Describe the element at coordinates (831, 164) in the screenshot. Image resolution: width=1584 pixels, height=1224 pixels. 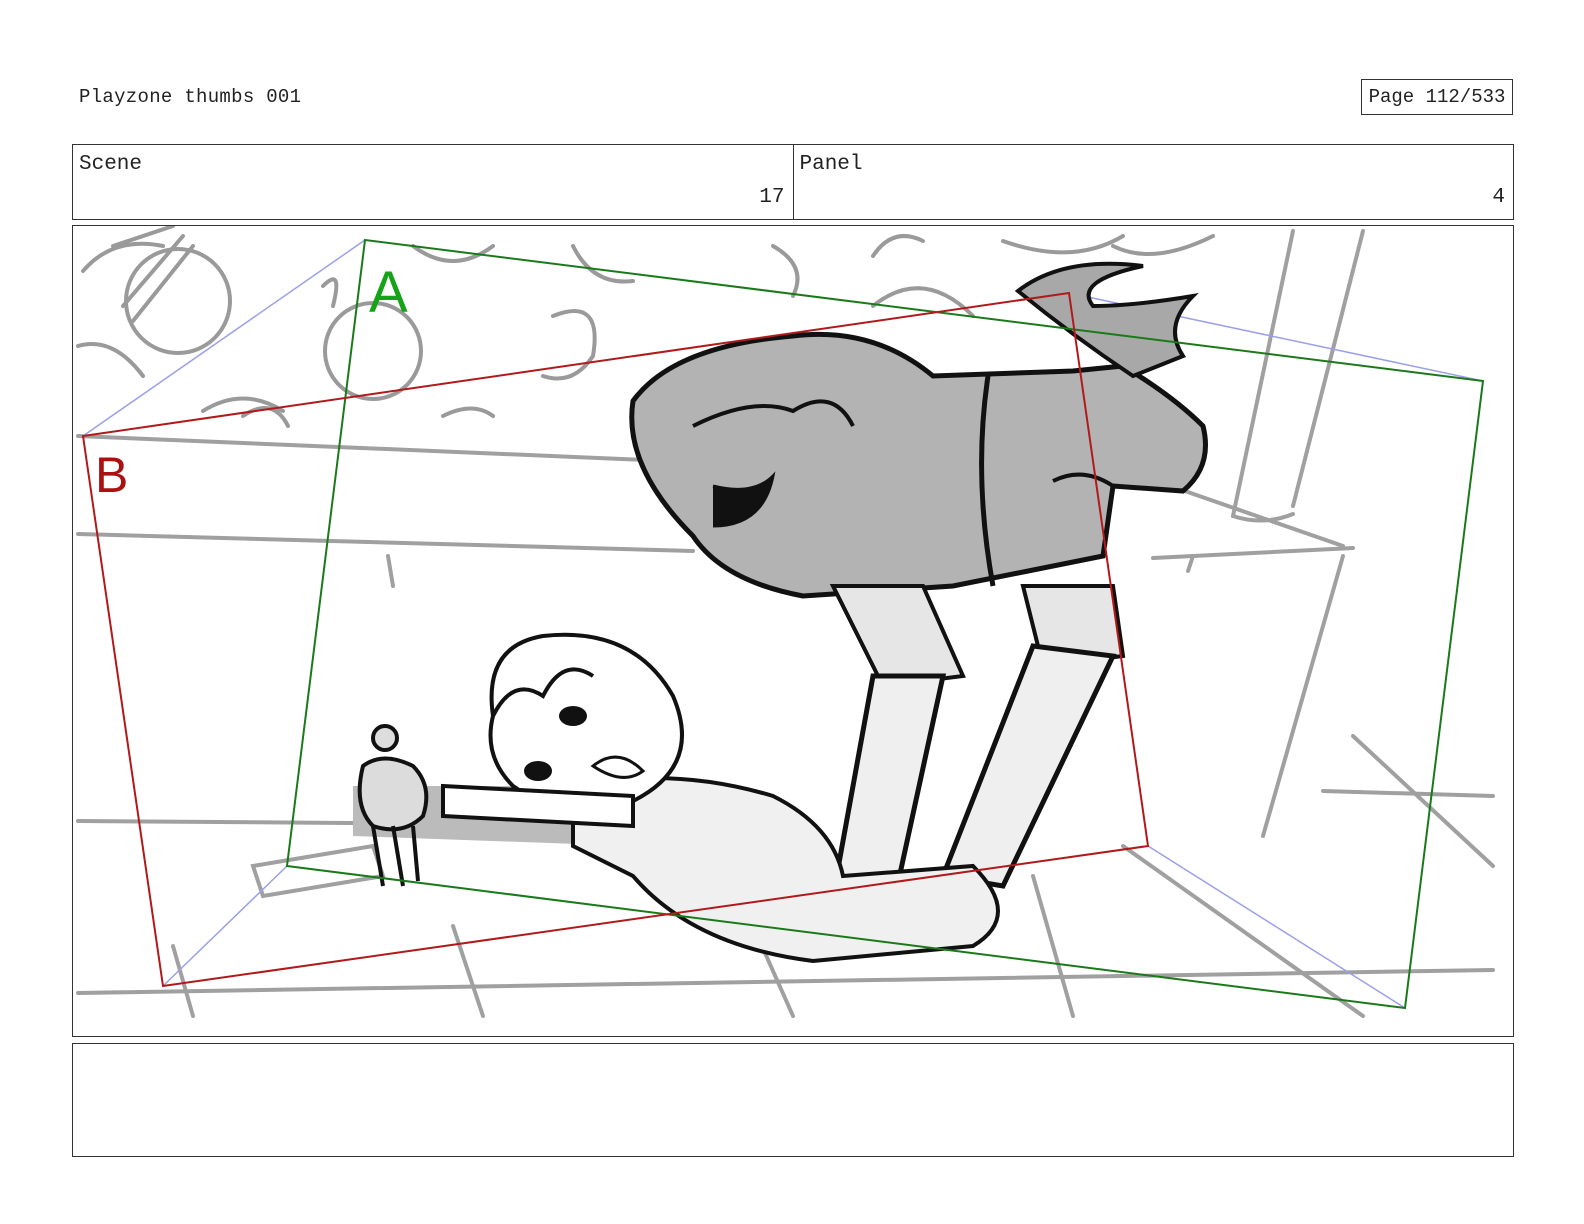
I see `panel-label: Panel` at that location.